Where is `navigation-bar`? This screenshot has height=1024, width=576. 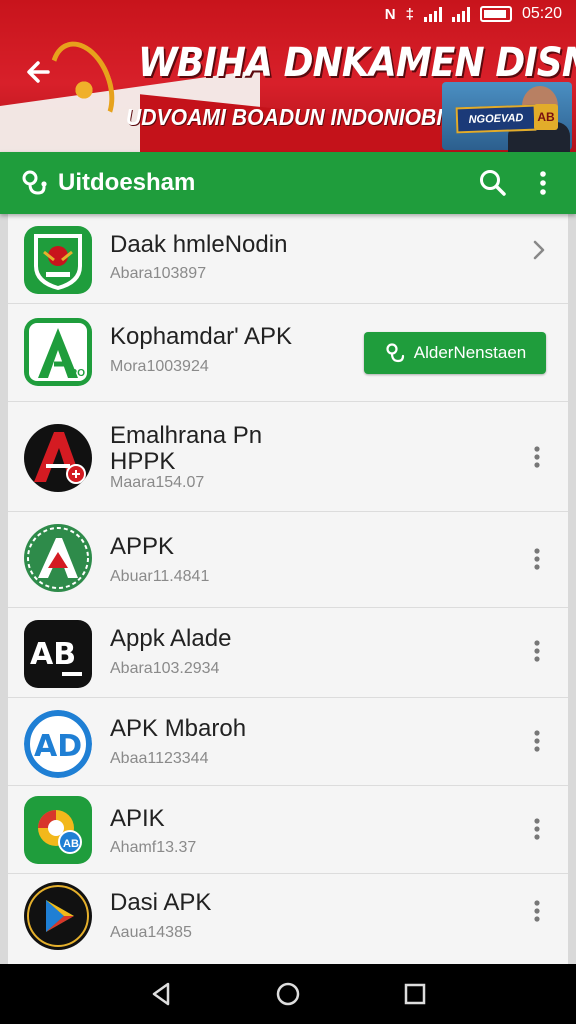
navigation-bar is located at coordinates (288, 994).